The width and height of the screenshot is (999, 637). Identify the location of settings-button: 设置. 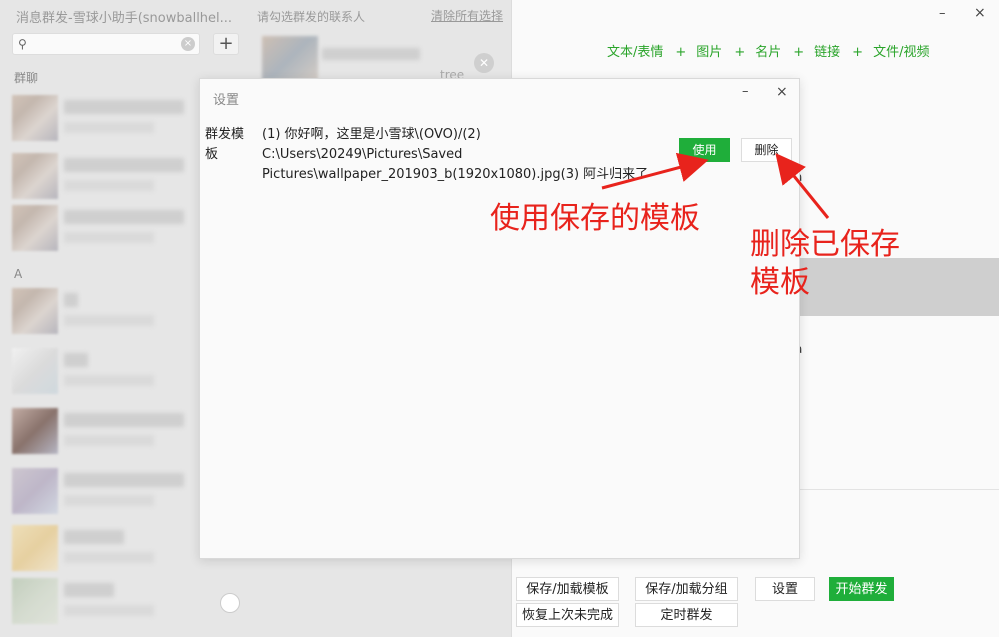
(785, 589).